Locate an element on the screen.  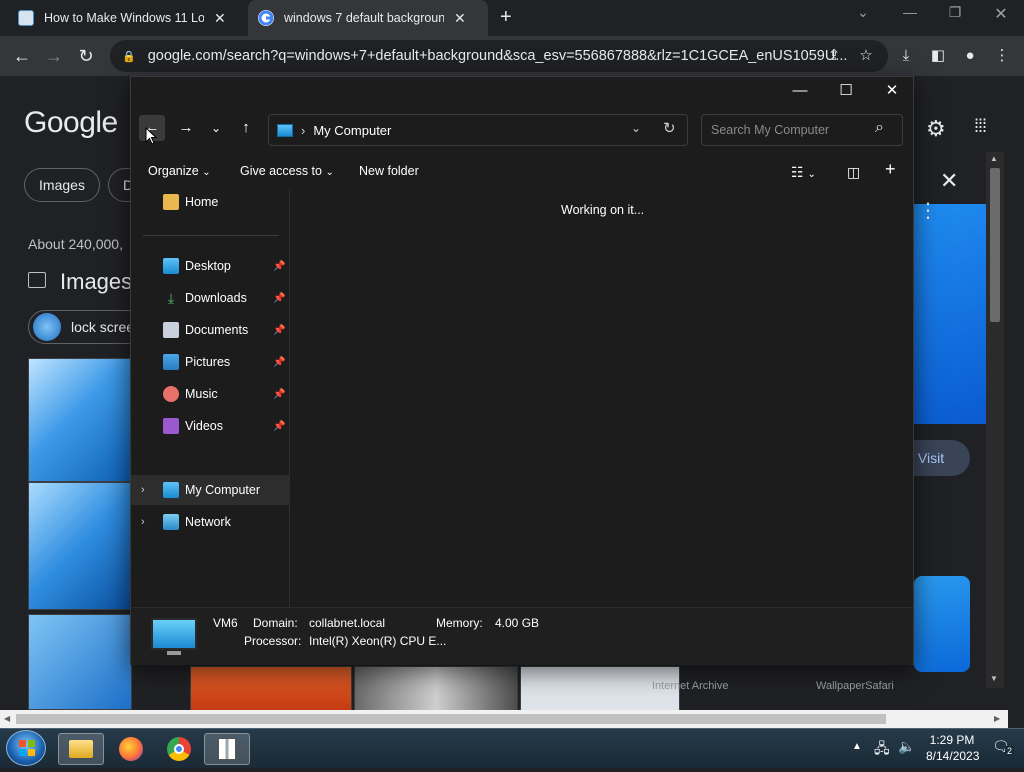
restore-icon: ❐ is located at coordinates (955, 12).